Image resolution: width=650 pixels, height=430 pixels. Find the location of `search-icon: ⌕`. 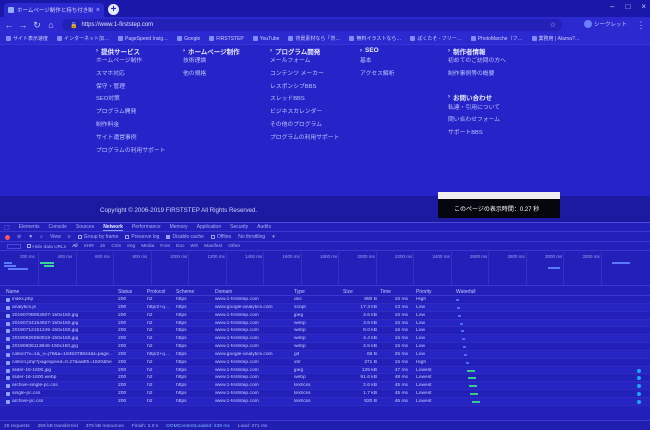

search-icon: ⌕ is located at coordinates (41, 237).